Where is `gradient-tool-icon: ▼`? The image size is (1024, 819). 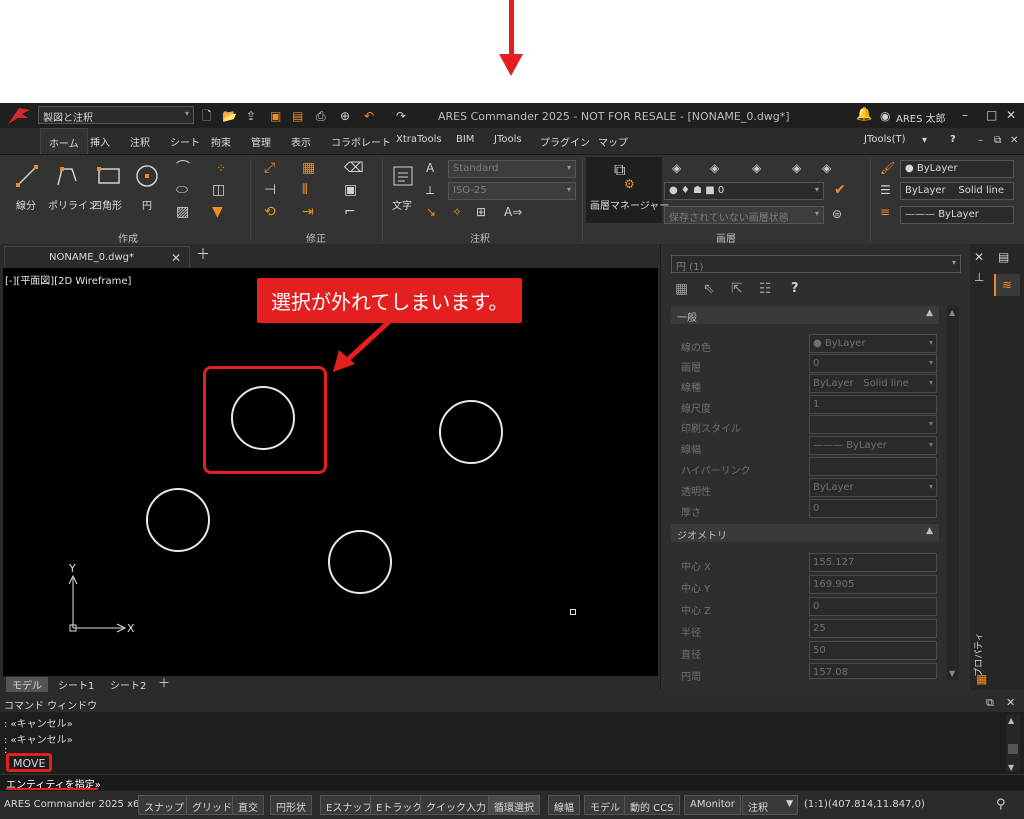
gradient-tool-icon: ▼ is located at coordinates (217, 212).